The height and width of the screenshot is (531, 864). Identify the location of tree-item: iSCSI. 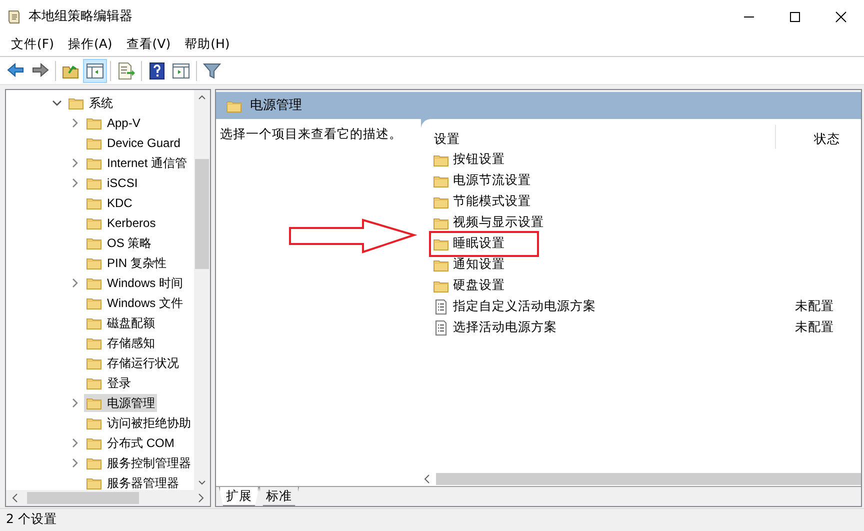
(112, 183).